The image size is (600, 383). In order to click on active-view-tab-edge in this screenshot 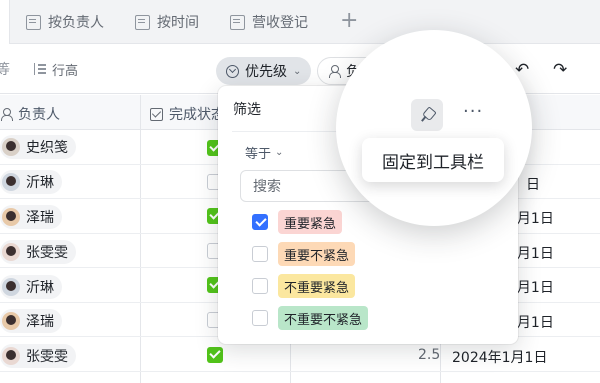, I will do `click(5, 22)`.